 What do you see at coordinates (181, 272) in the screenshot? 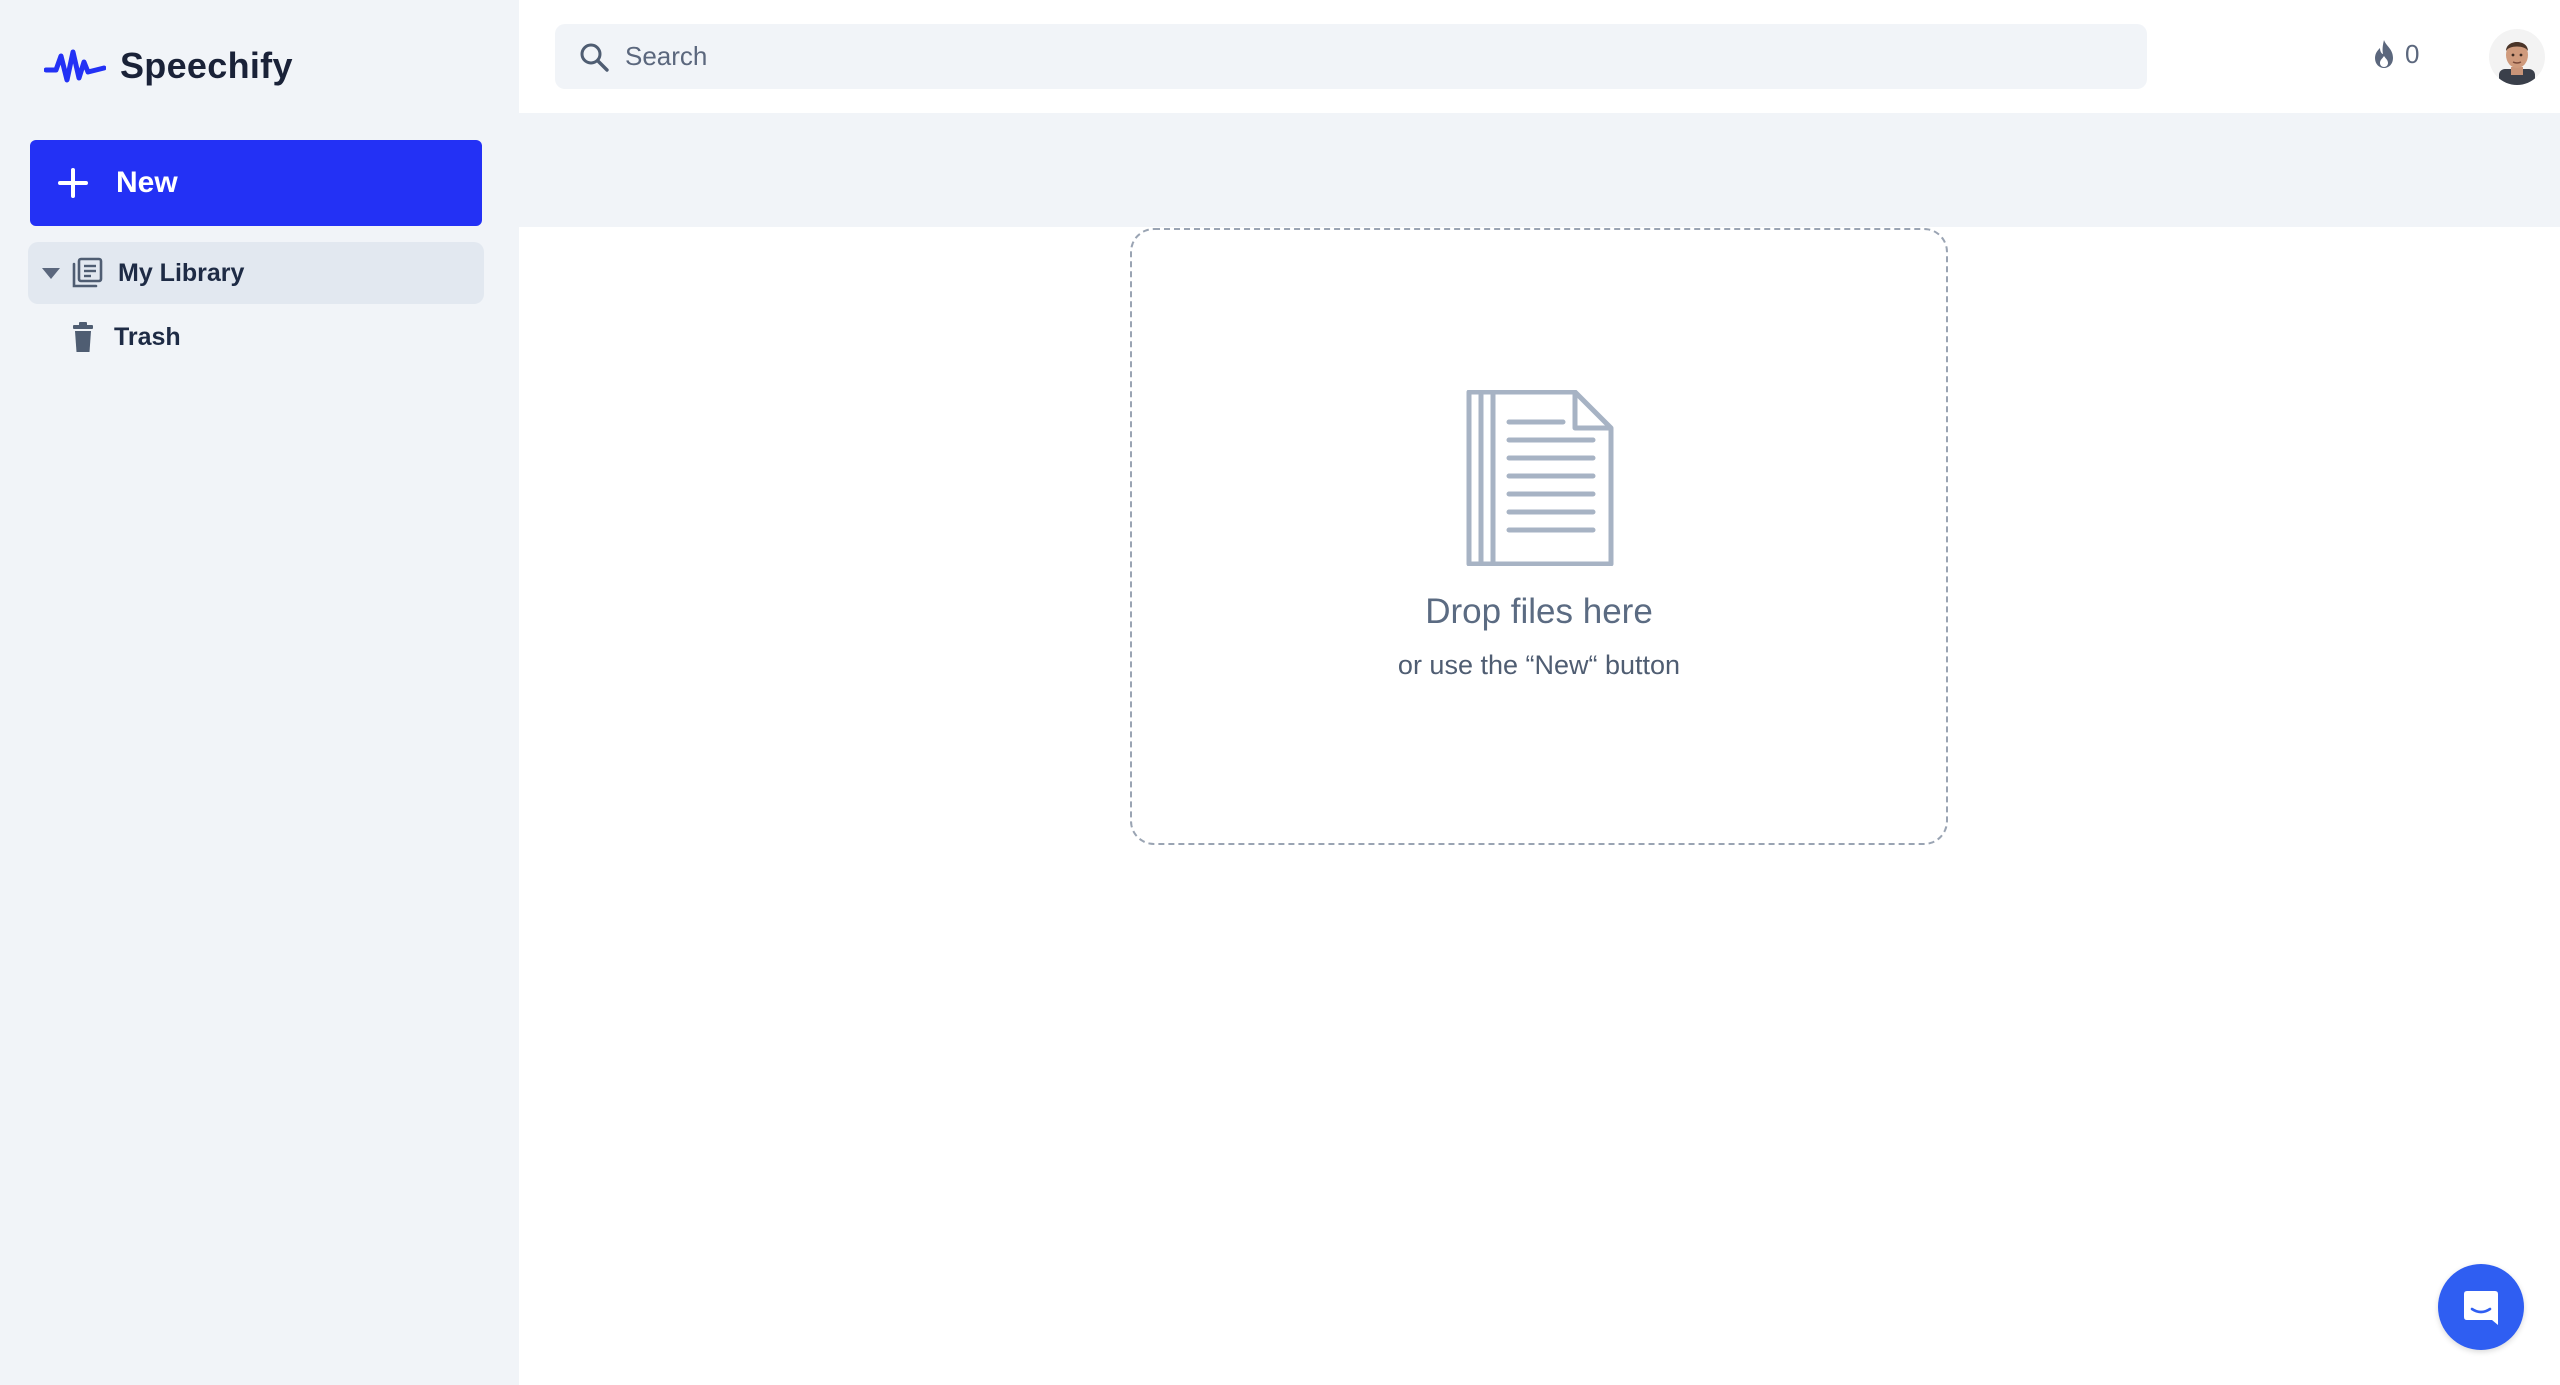
I see `sidebar-item-label: My Library` at bounding box center [181, 272].